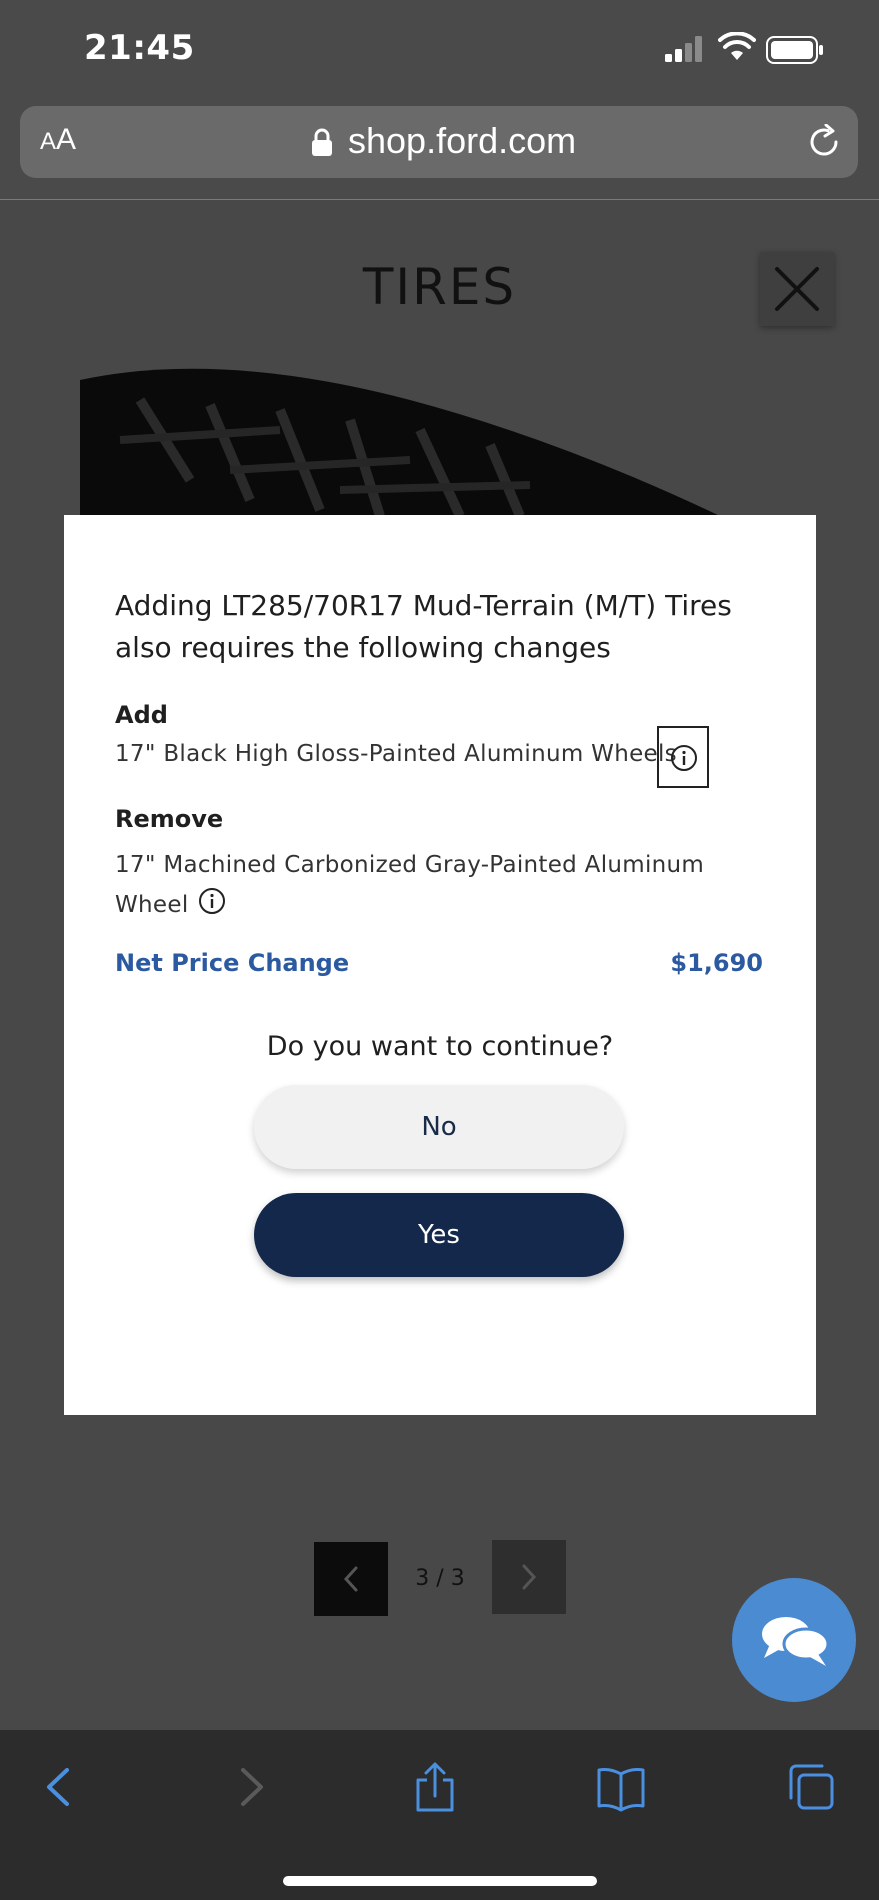  Describe the element at coordinates (737, 46) in the screenshot. I see `wifi-icon` at that location.